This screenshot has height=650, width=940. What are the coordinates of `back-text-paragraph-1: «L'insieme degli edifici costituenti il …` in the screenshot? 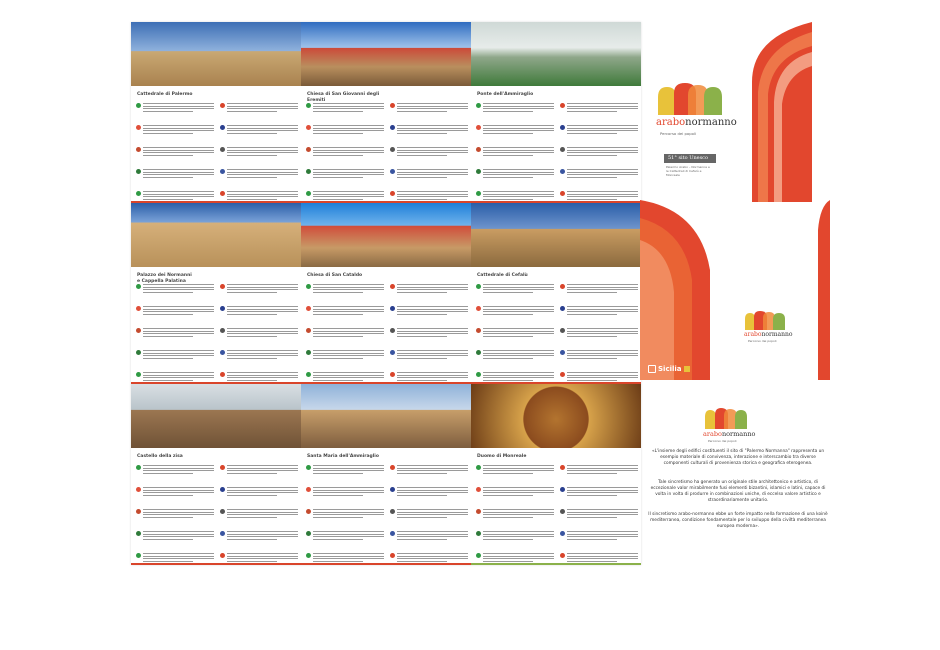 It's located at (738, 457).